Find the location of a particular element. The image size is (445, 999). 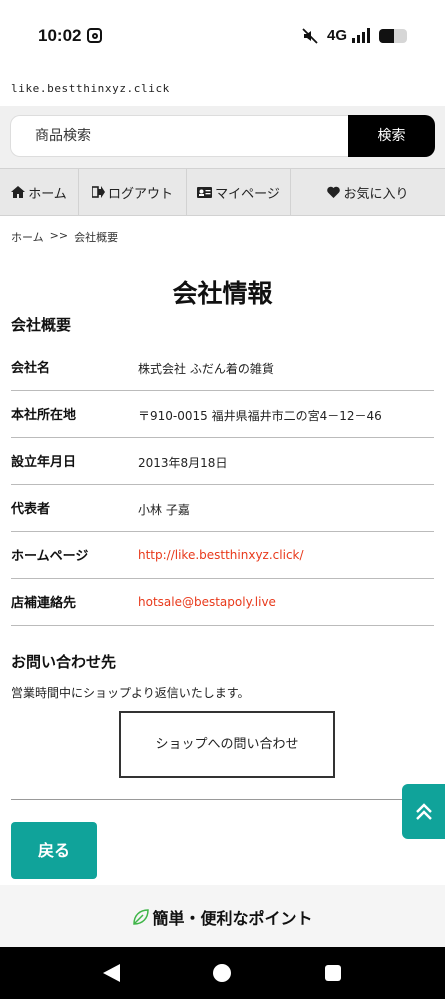

breadcrumb: ホーム >> 会社概要 is located at coordinates (64, 237).